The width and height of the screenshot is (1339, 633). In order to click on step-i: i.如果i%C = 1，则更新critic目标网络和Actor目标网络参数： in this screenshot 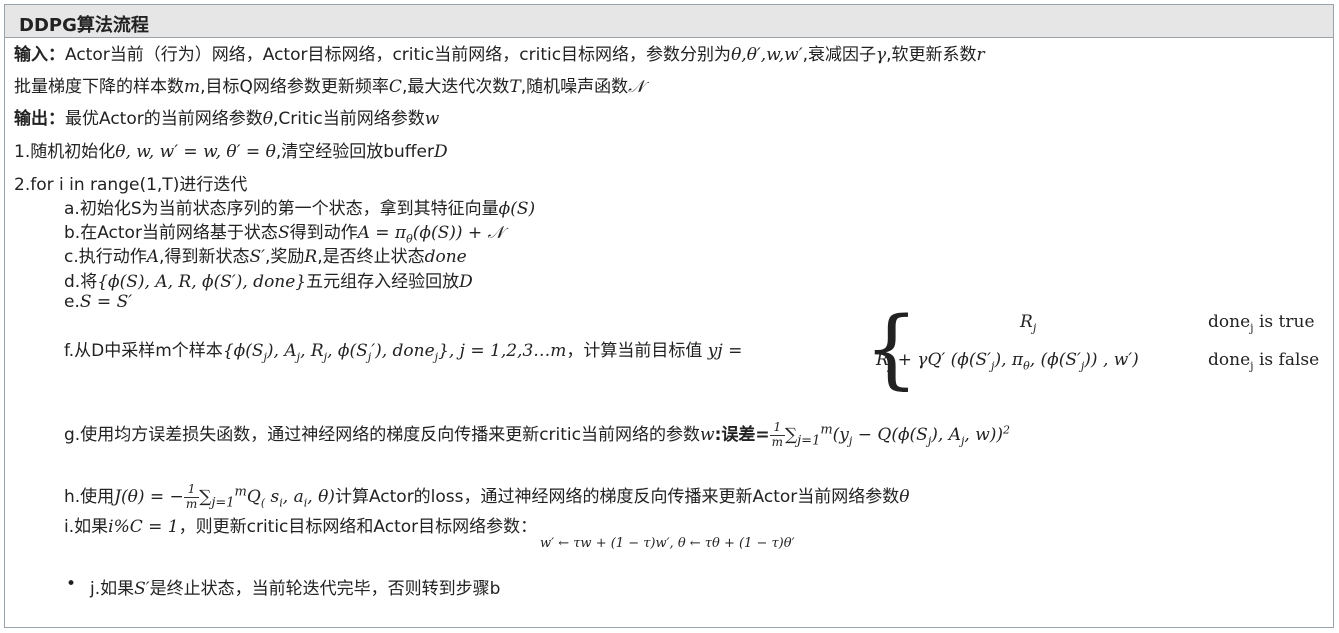, I will do `click(300, 524)`.